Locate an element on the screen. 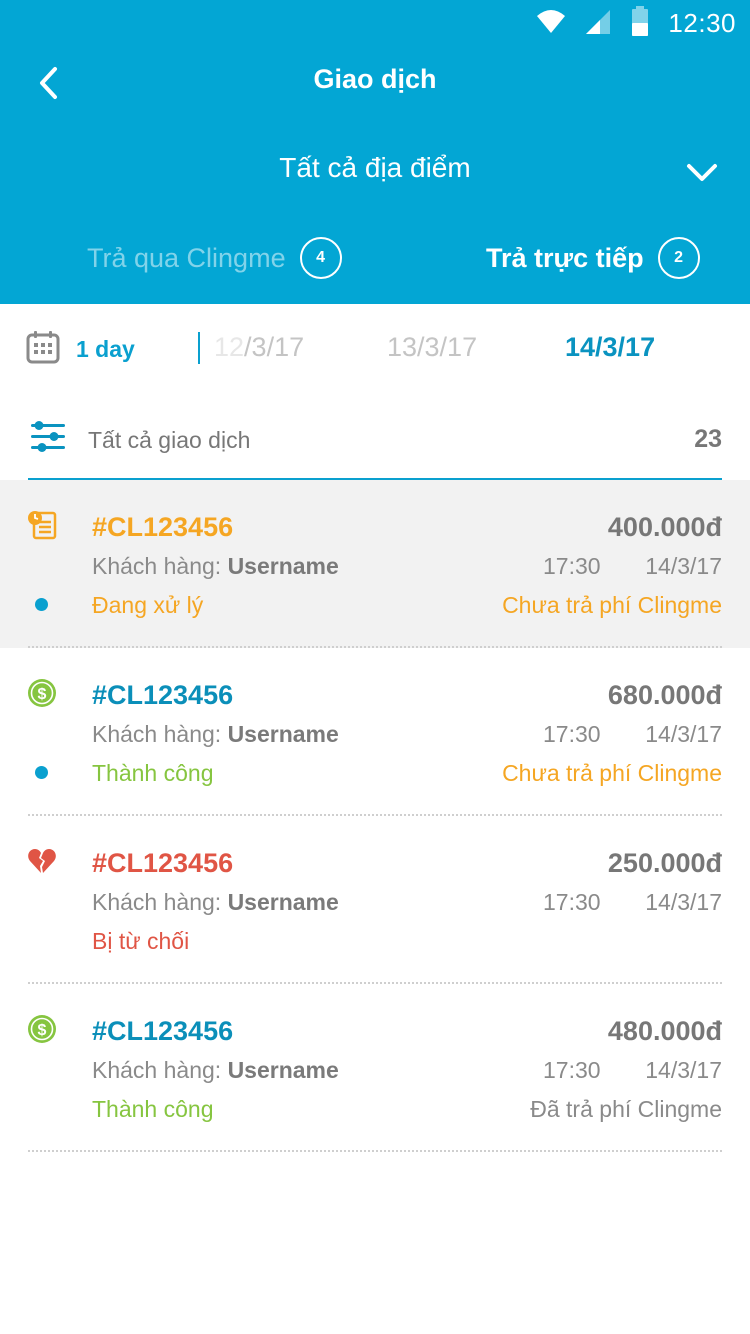 This screenshot has width=750, height=1334. date-option: 12/3/17 is located at coordinates (259, 347).